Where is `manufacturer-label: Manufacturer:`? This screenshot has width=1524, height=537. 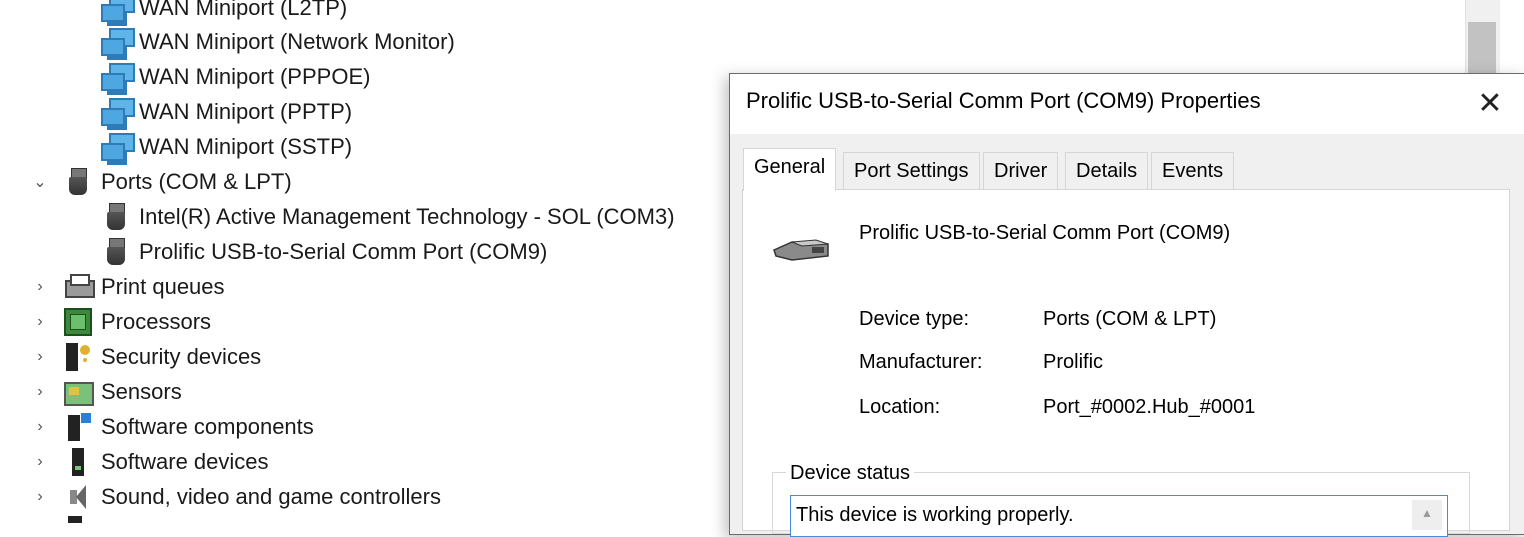 manufacturer-label: Manufacturer: is located at coordinates (921, 362).